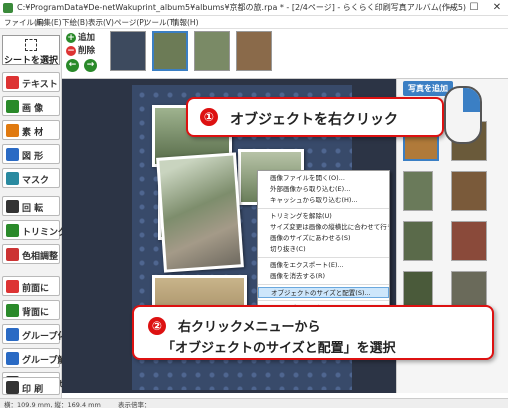  I want to click on instruction-callout-2: ② 右クリックメニューから 「オブジェクトのサイズと配置」を選択, so click(313, 332).